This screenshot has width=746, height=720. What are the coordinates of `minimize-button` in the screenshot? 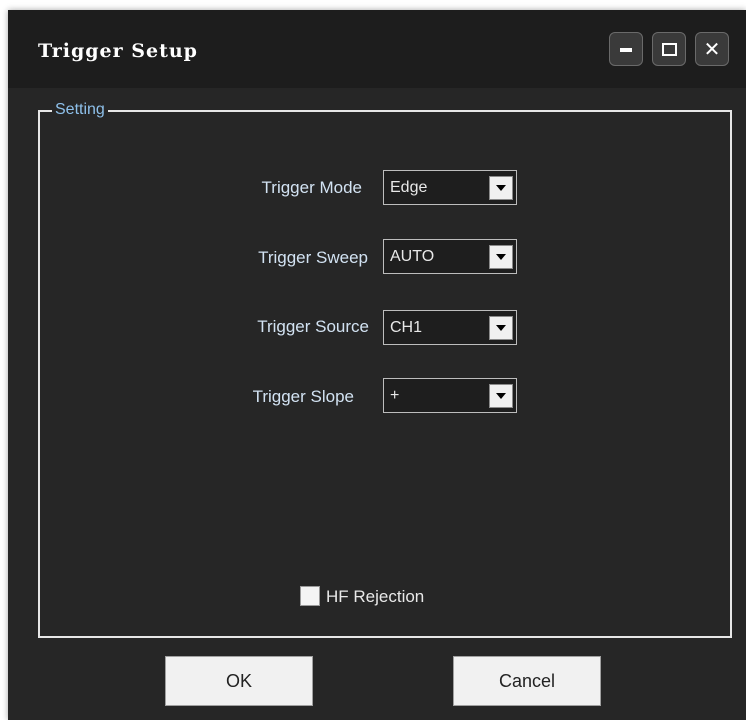 It's located at (626, 49).